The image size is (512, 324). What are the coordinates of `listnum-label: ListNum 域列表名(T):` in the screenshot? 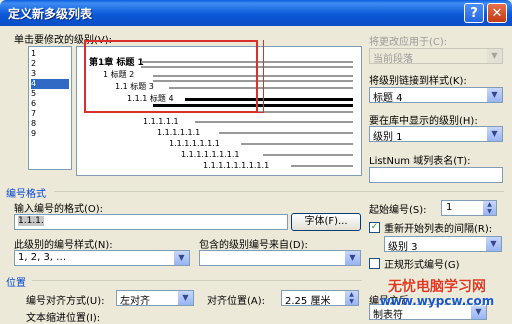 It's located at (420, 161).